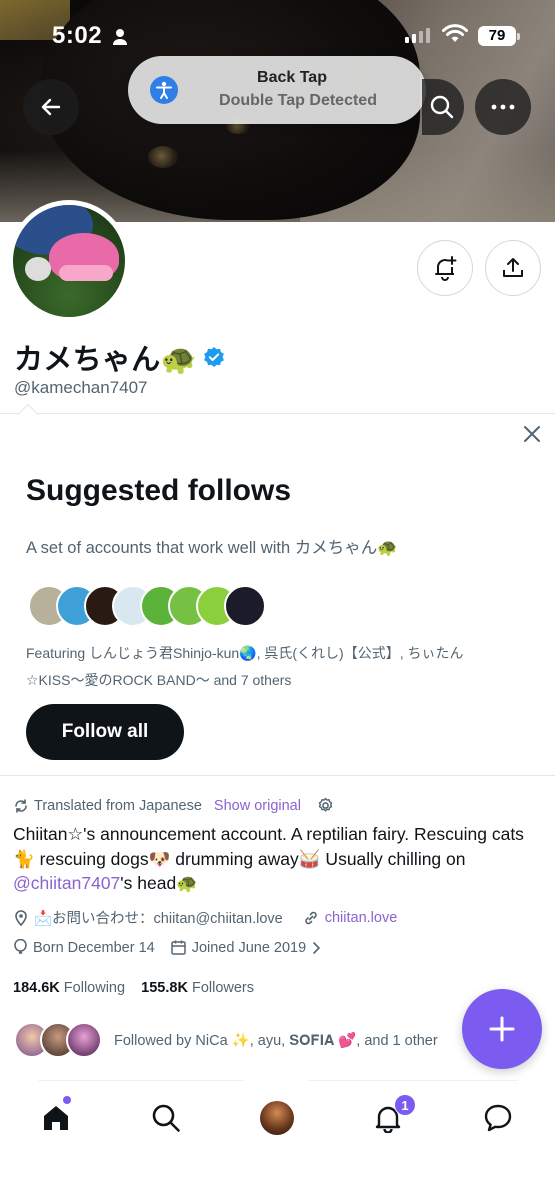 The height and width of the screenshot is (1200, 555). I want to click on translated-label: Translated from Japanese, so click(118, 805).